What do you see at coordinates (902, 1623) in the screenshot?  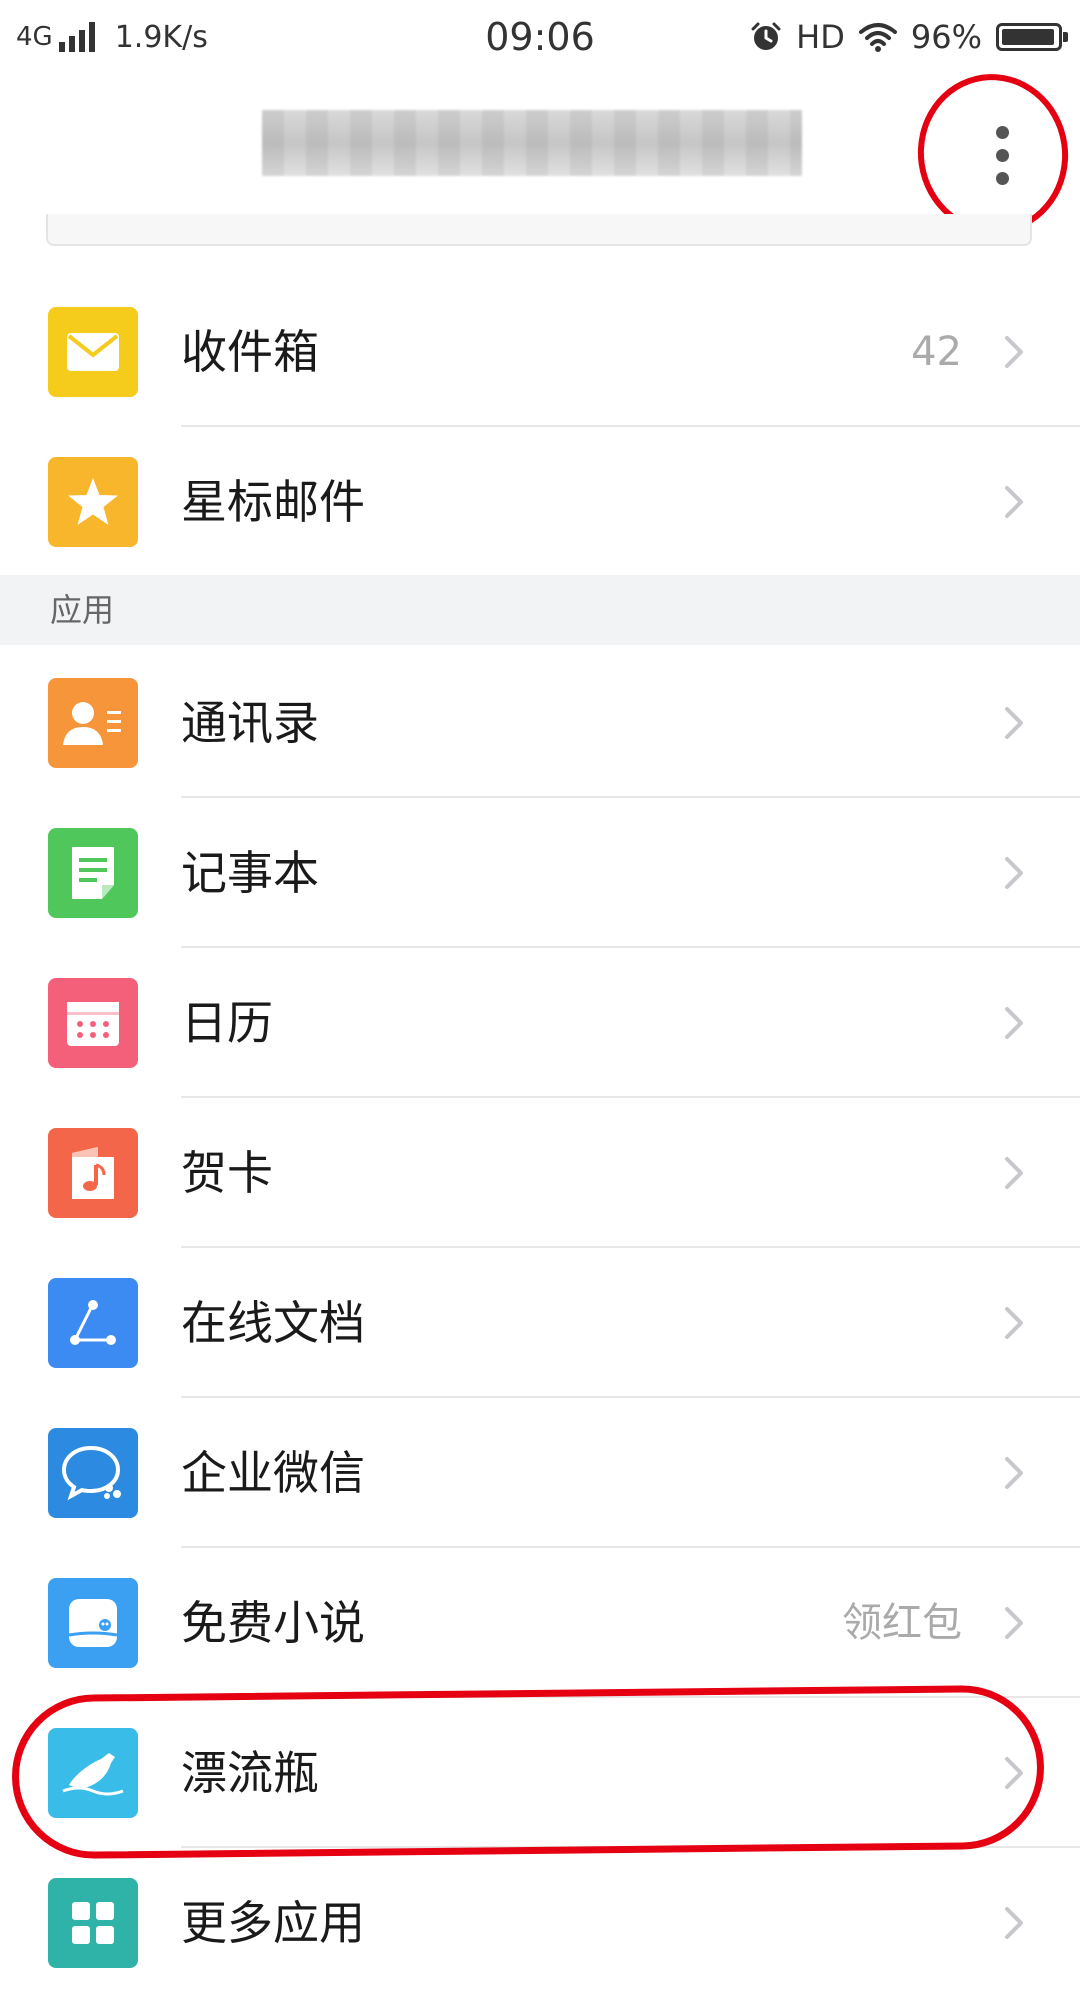 I see `red-packet-label: 领红包` at bounding box center [902, 1623].